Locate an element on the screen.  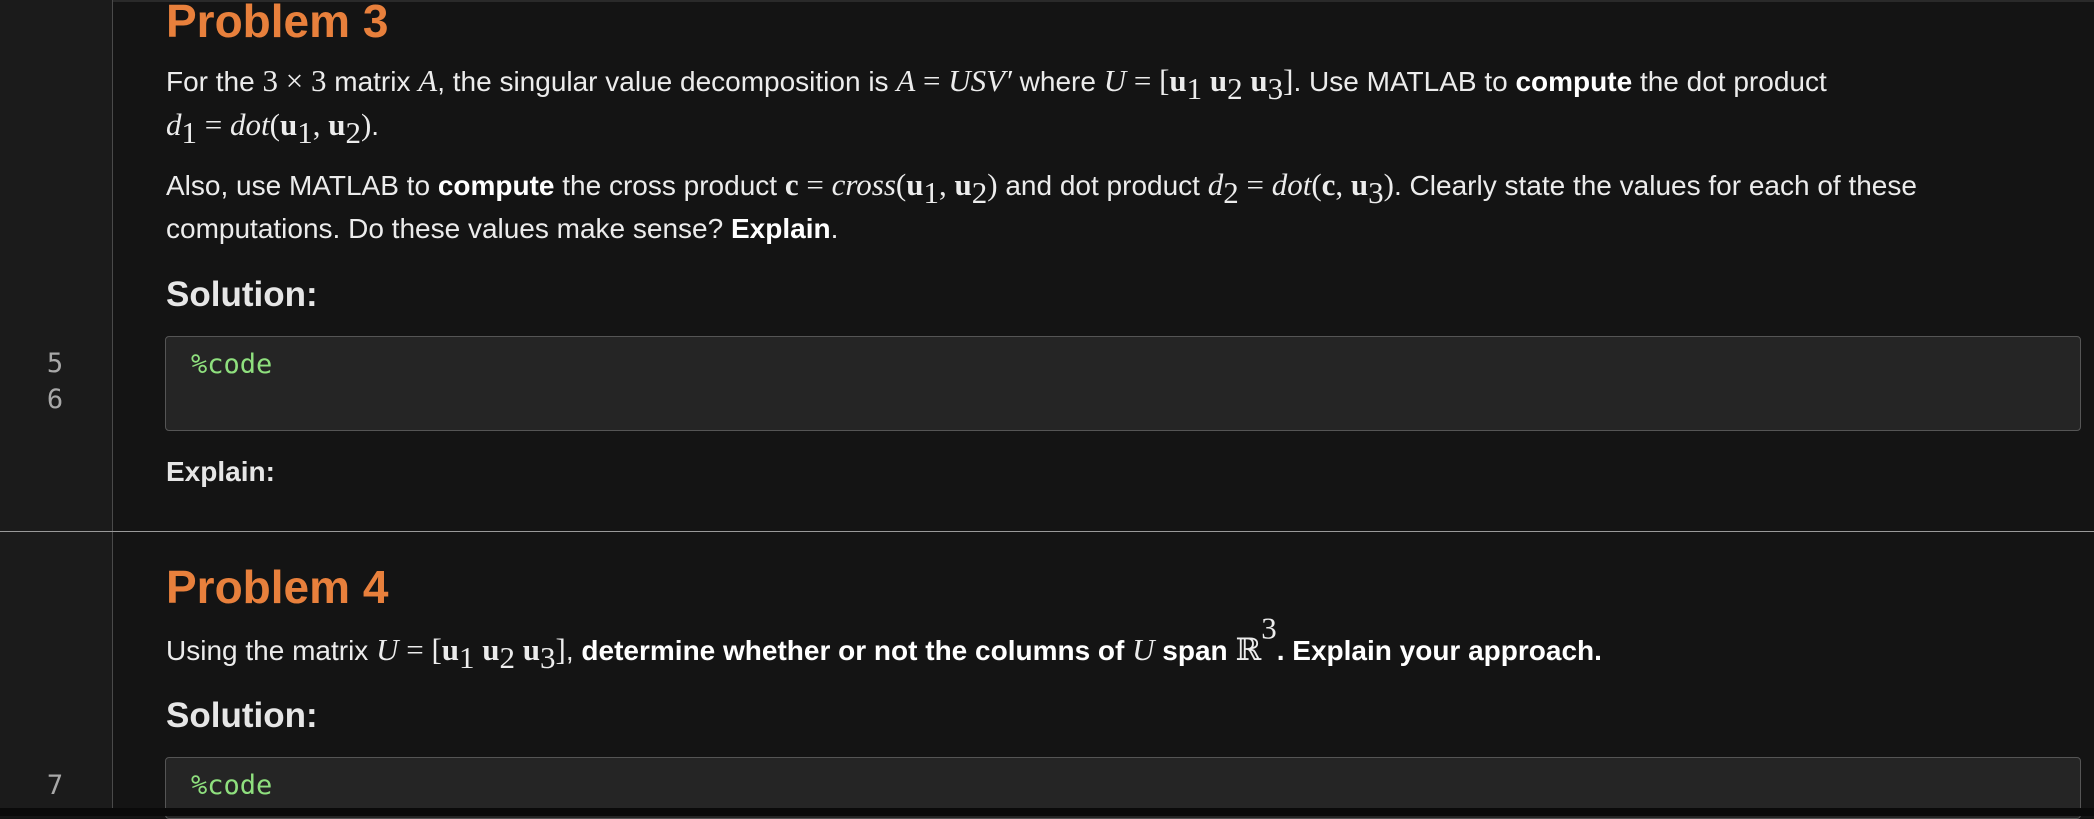
problem-4-title: Problem 4 is located at coordinates (277, 587).